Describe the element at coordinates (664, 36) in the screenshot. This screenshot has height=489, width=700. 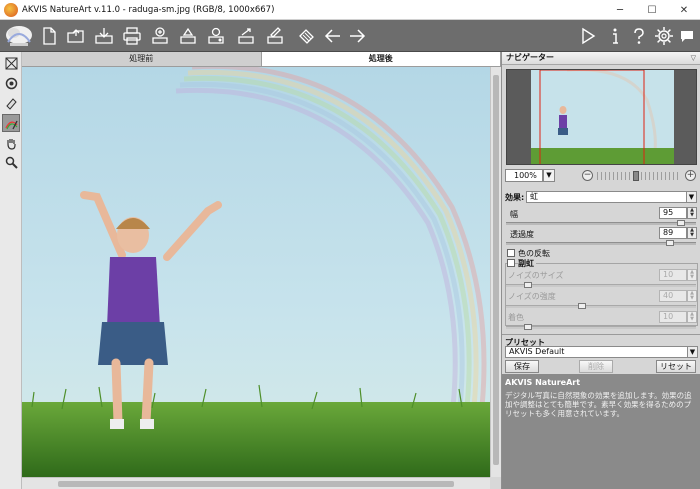
I see `gear-icon` at that location.